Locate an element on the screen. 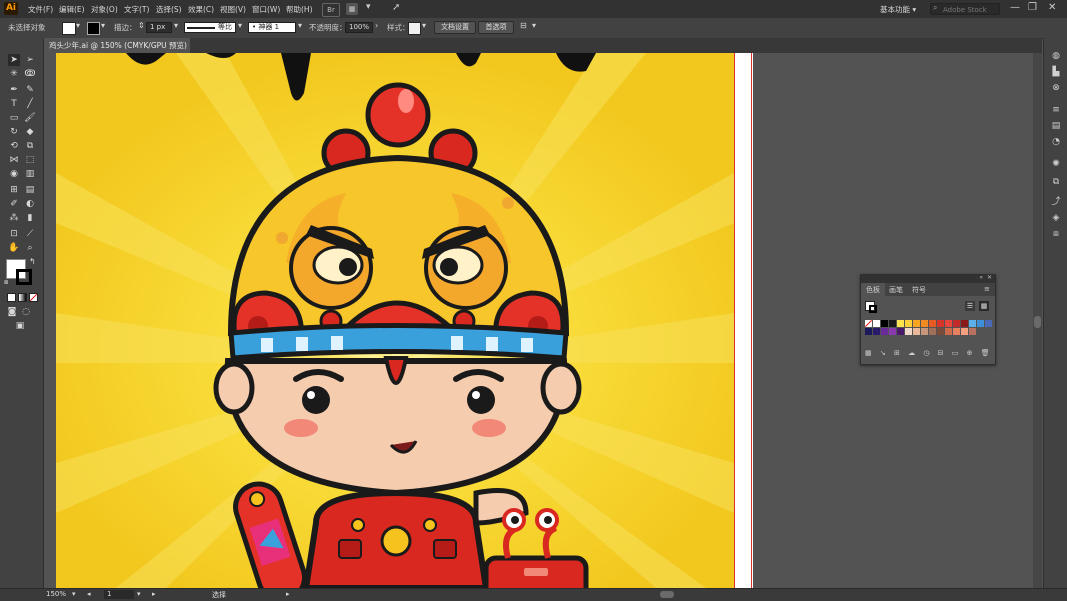  tab-symbols: 符号 is located at coordinates (919, 290).